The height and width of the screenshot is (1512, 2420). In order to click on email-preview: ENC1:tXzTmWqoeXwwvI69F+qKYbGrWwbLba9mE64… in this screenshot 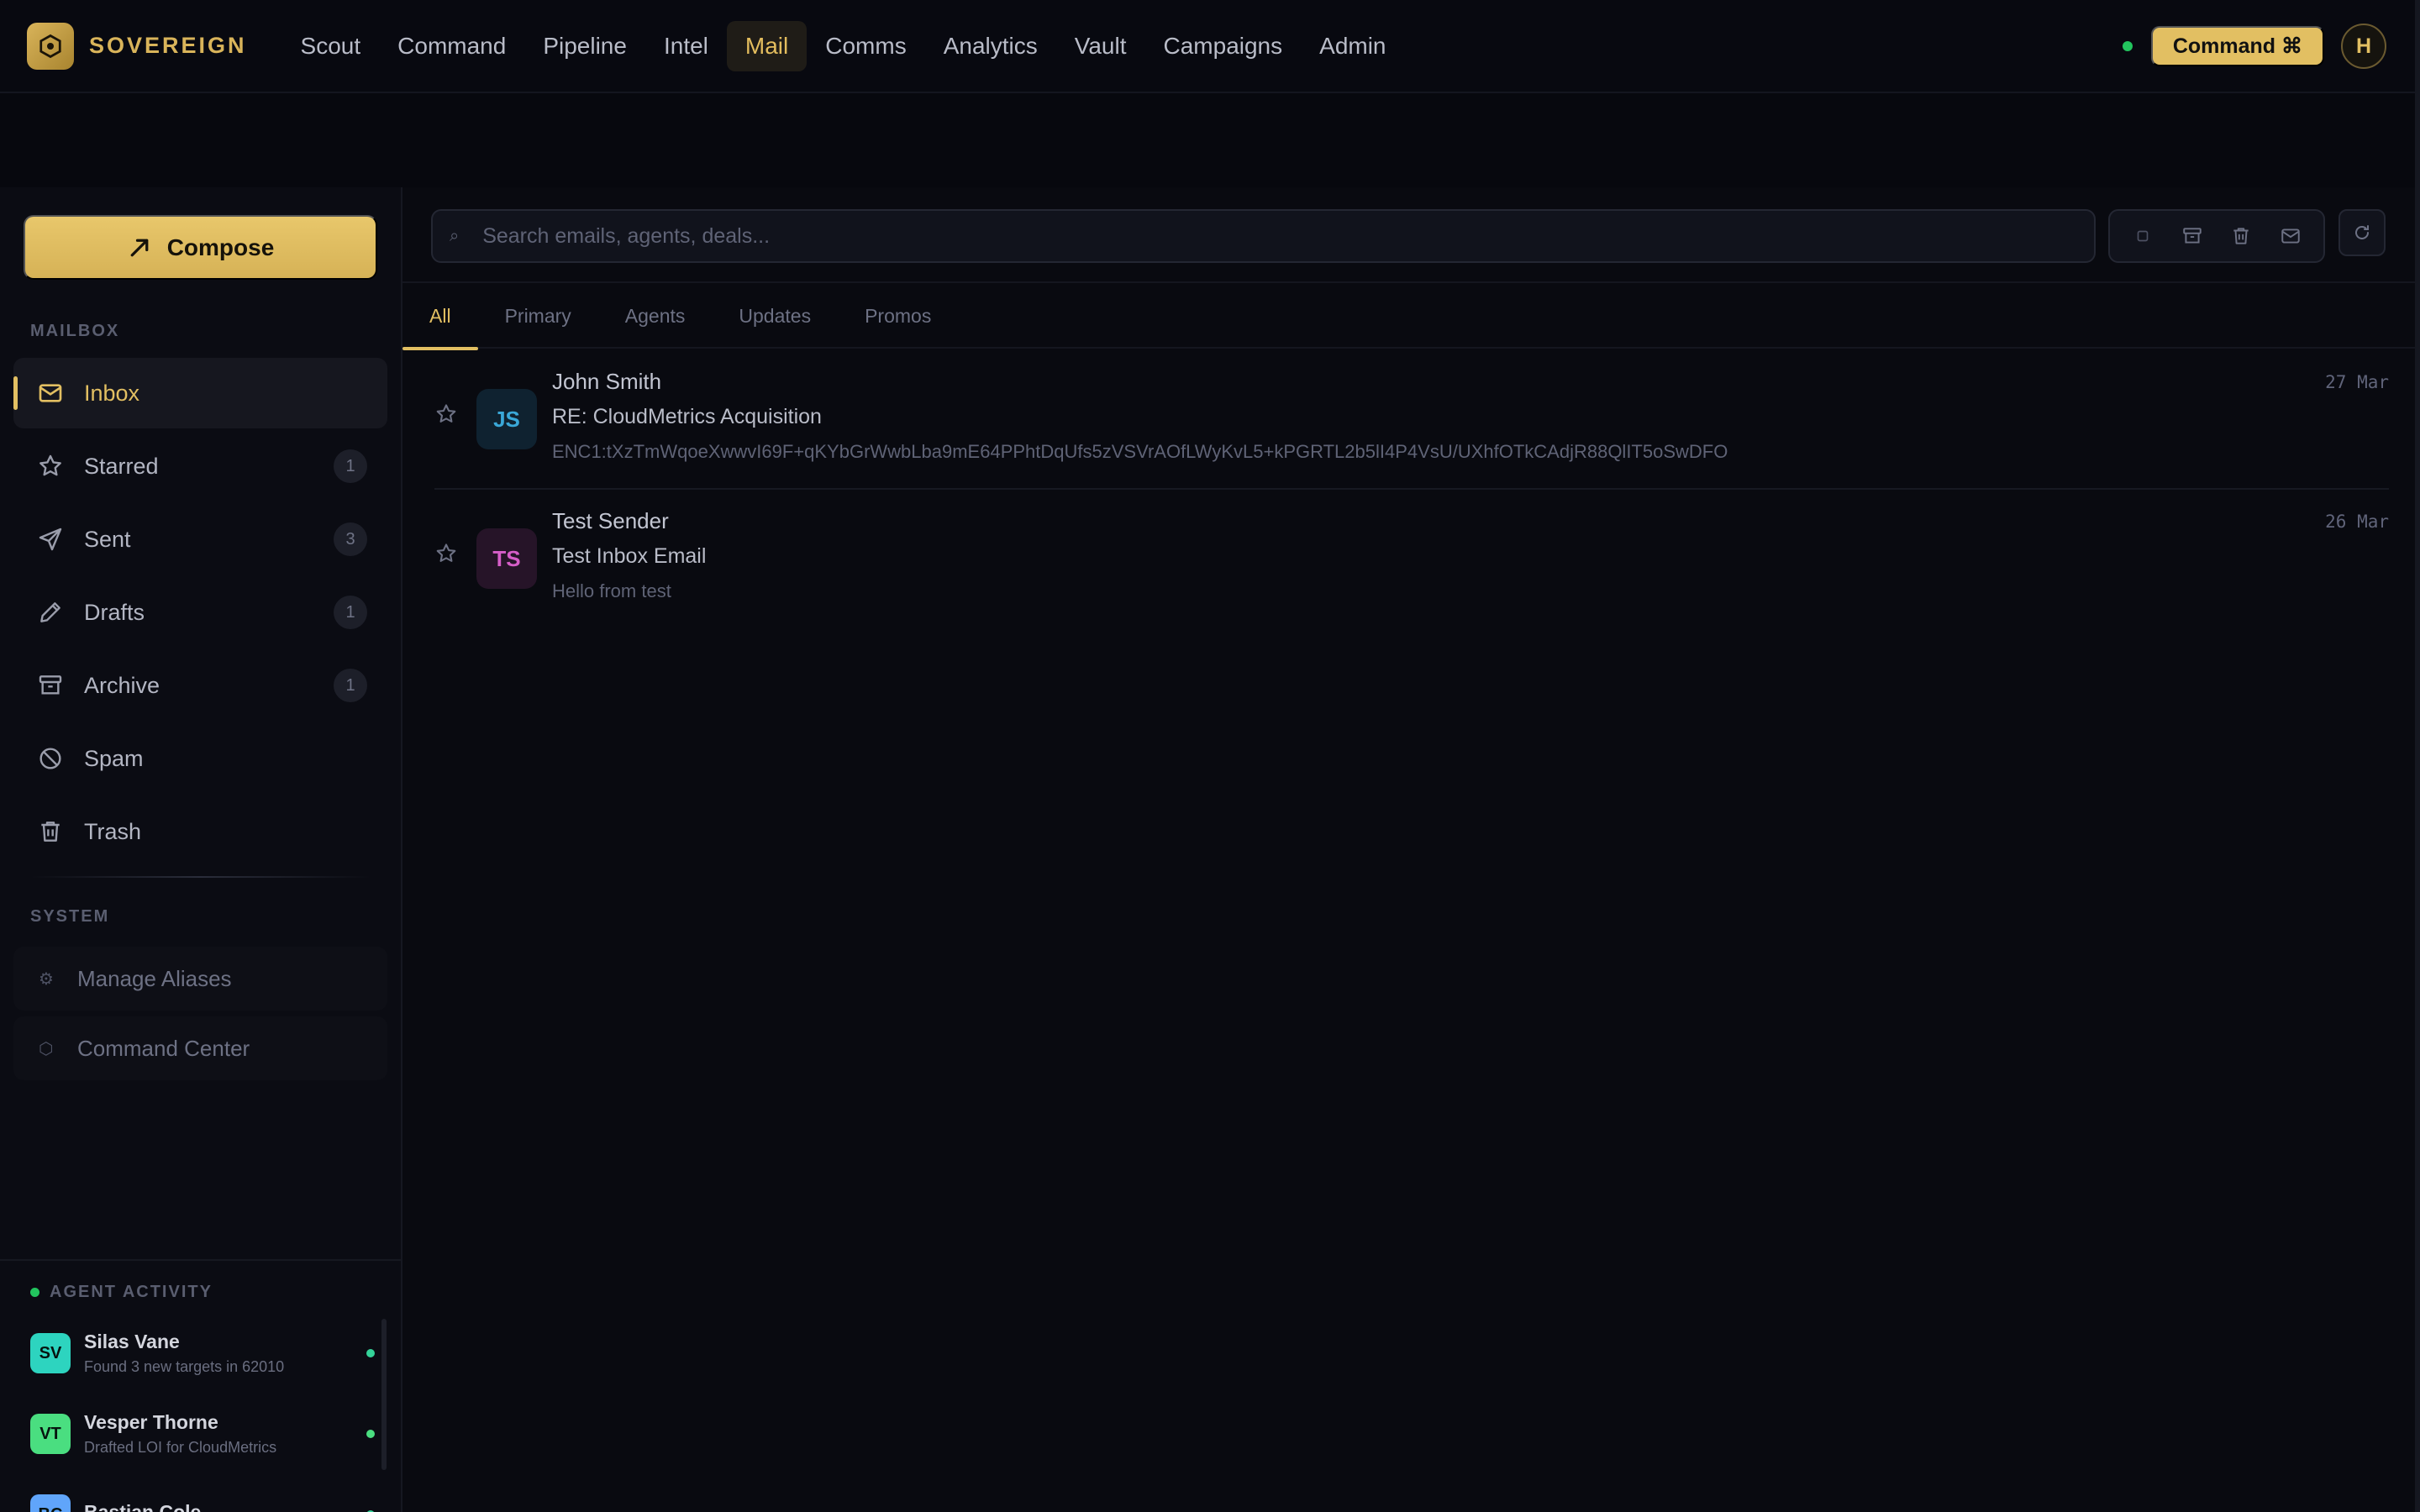, I will do `click(1140, 451)`.